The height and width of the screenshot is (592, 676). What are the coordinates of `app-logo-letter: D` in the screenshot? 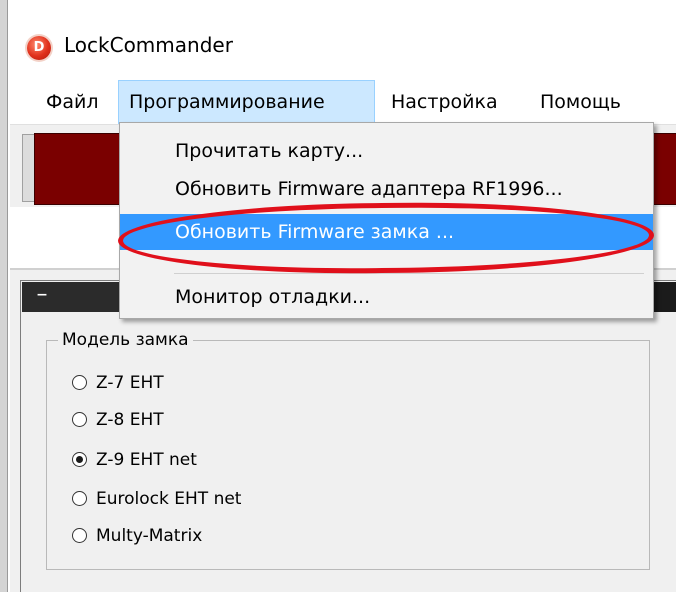 It's located at (39, 47).